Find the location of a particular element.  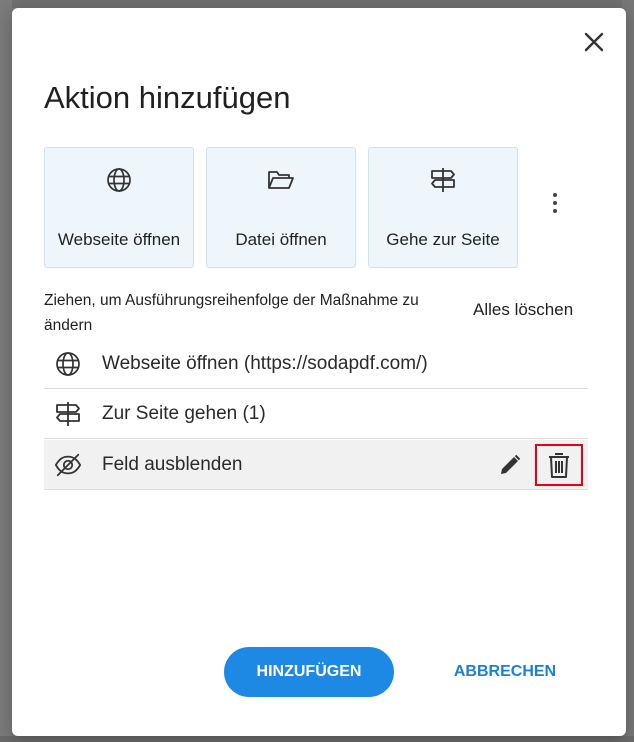

clear-all-button: Alles löschen is located at coordinates (523, 310).